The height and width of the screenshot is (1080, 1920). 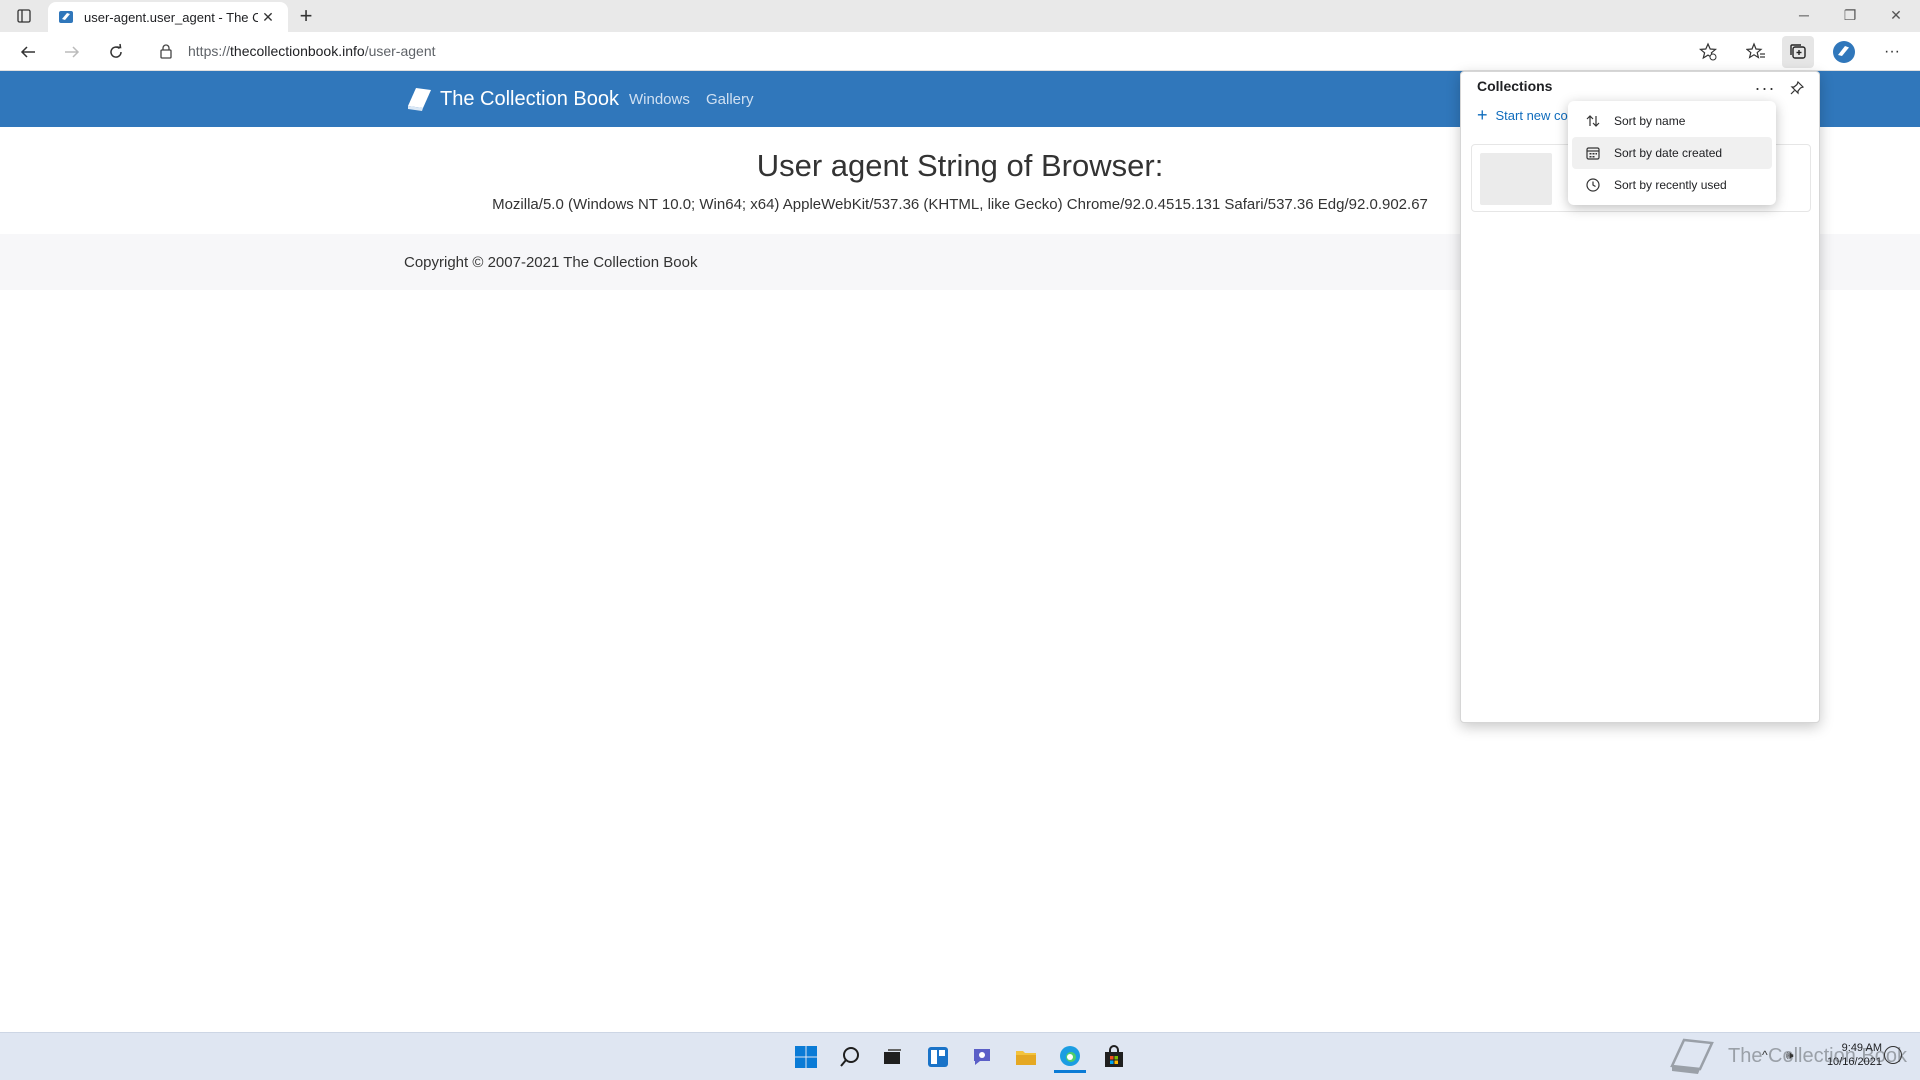 I want to click on clock-date: 10/16/2021, so click(x=1854, y=1062).